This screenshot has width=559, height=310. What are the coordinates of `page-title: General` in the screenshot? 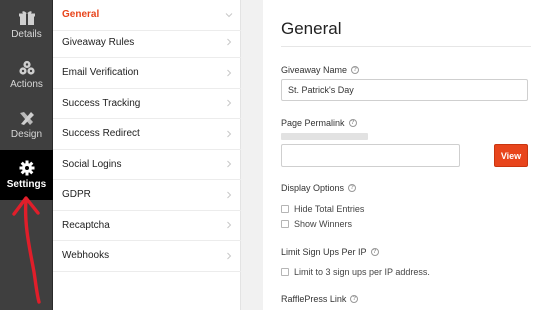 It's located at (311, 28).